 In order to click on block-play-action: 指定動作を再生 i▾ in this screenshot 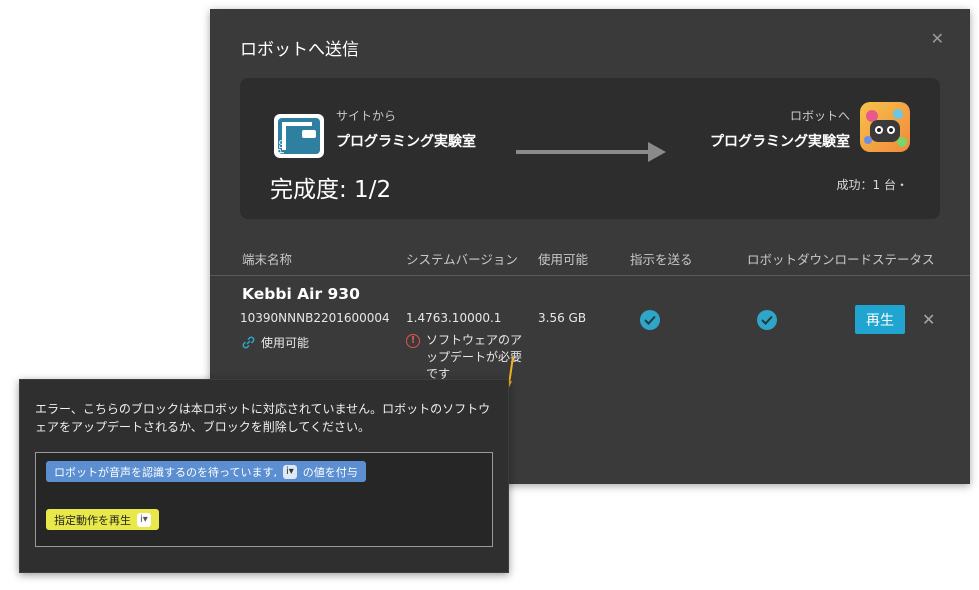, I will do `click(102, 519)`.